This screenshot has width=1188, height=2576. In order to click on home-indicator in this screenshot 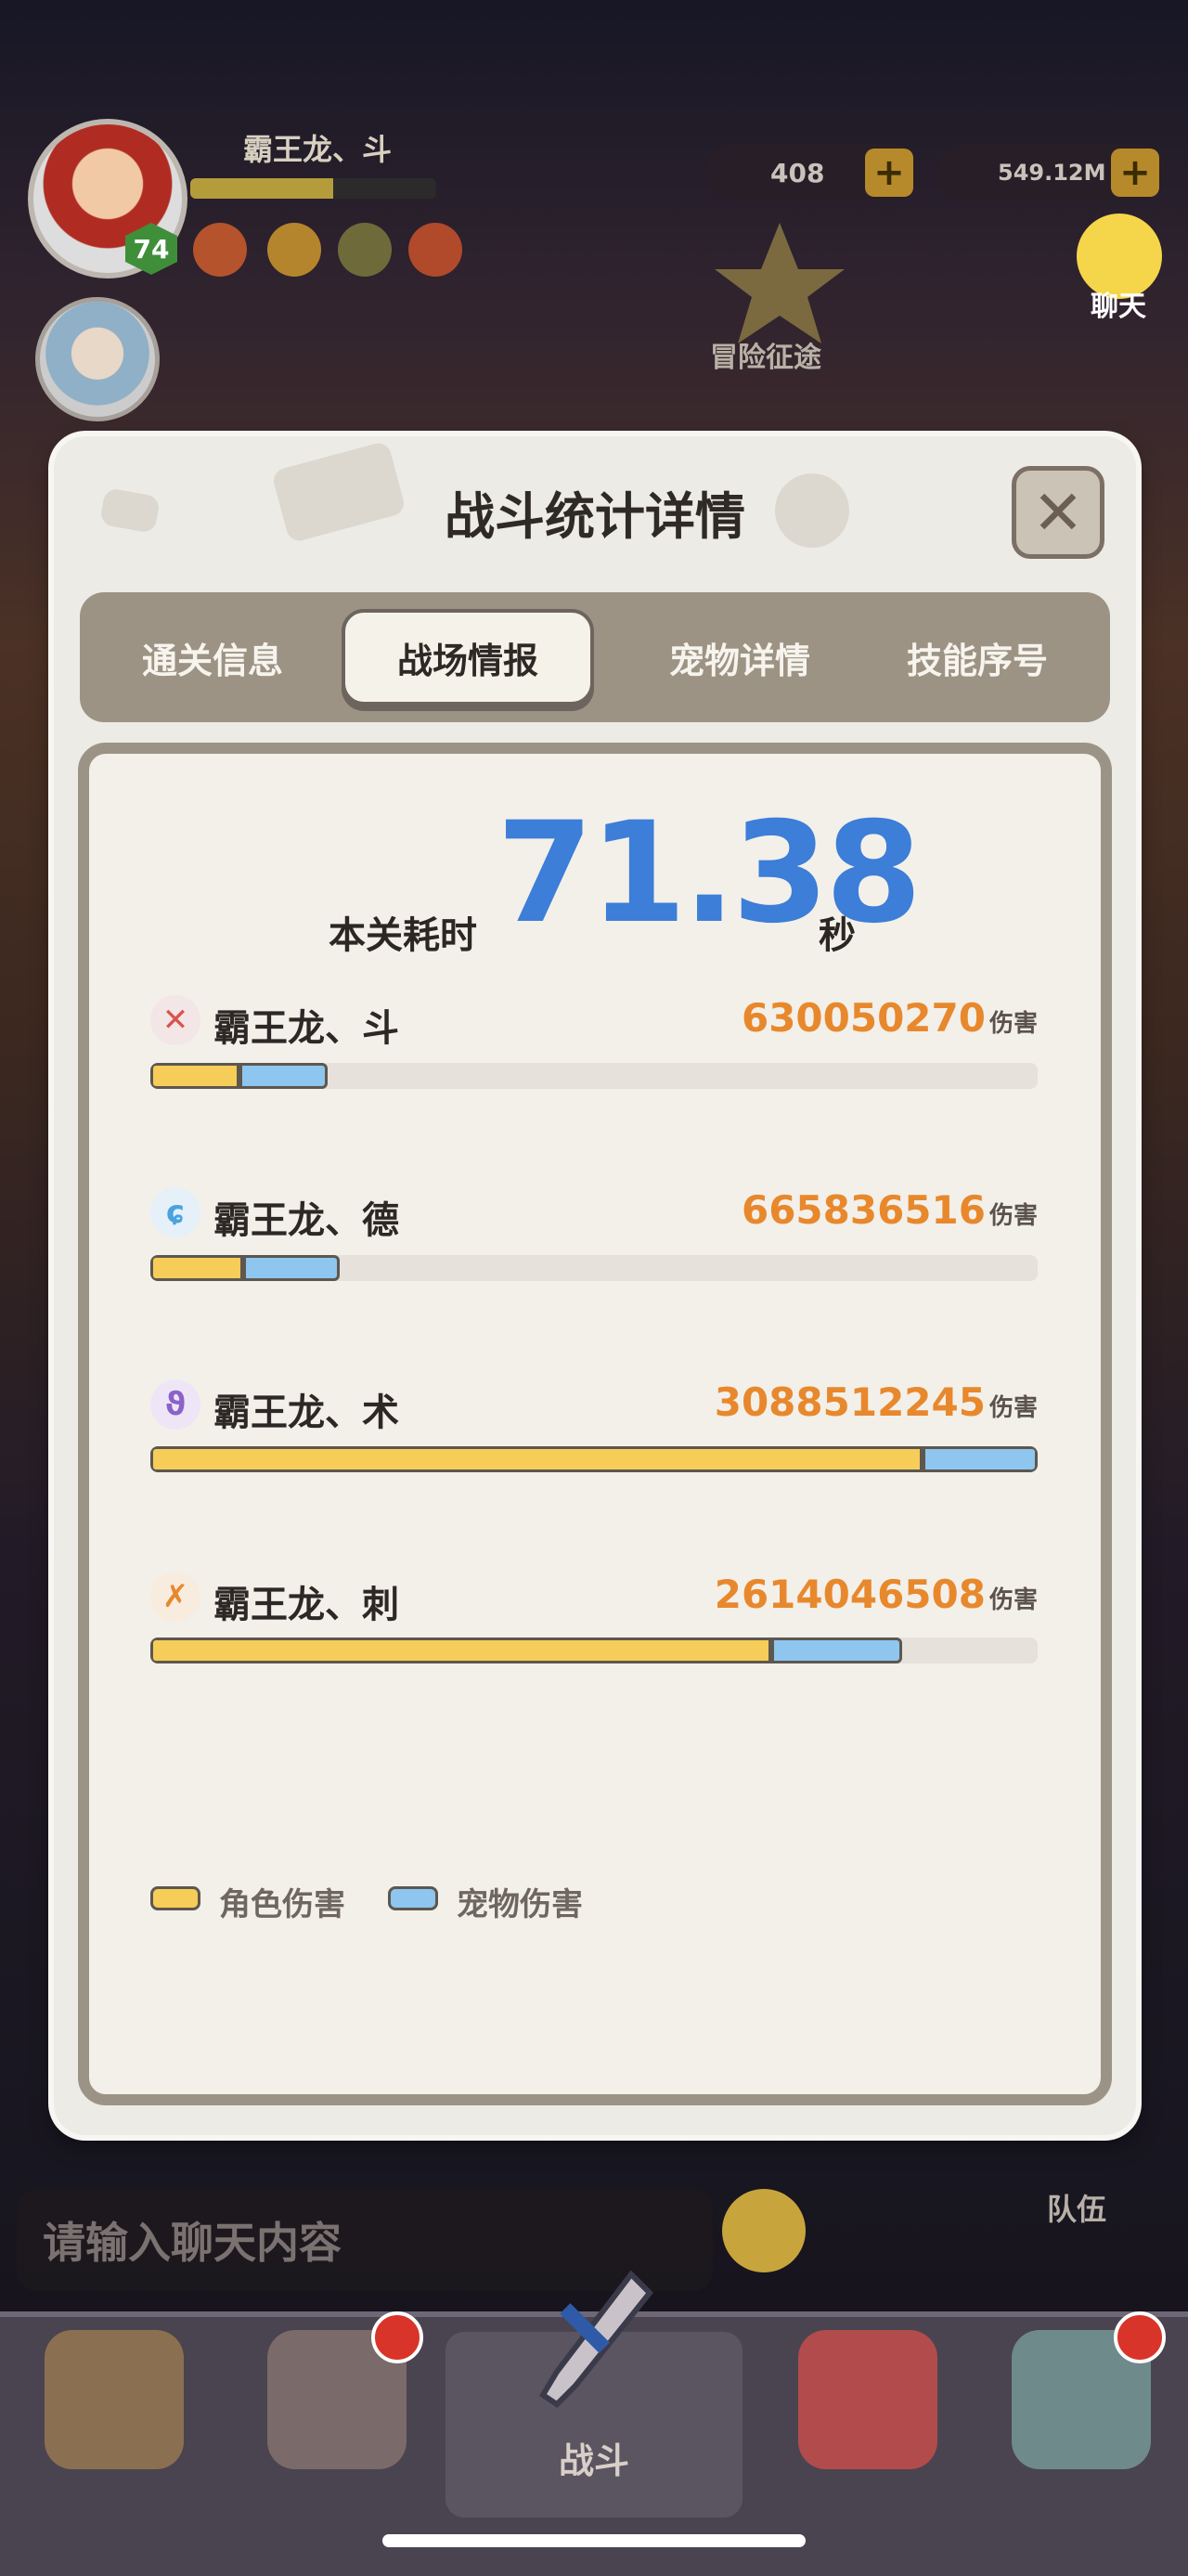, I will do `click(594, 2540)`.